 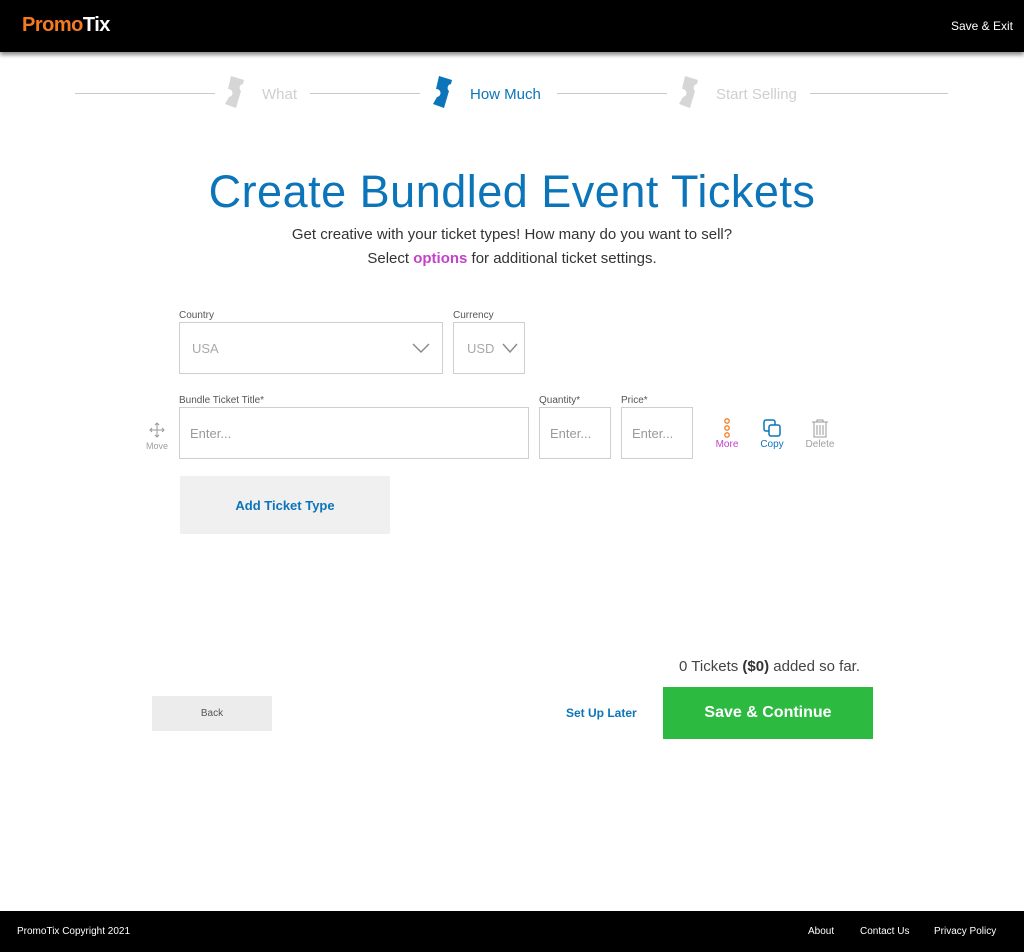 I want to click on delete-button: Delete, so click(x=820, y=433).